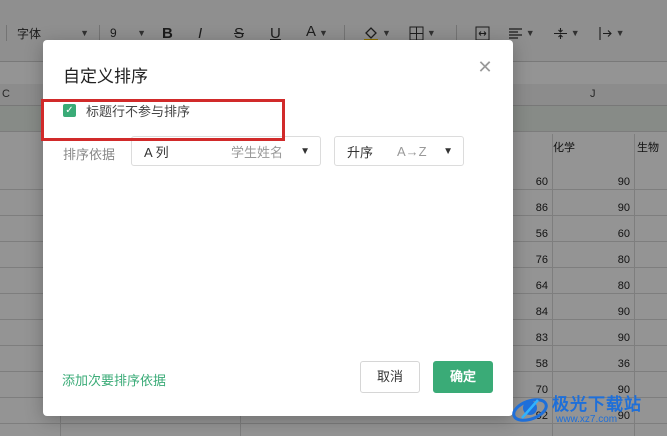 The width and height of the screenshot is (667, 436). I want to click on sort-column-value: A 列, so click(156, 152).